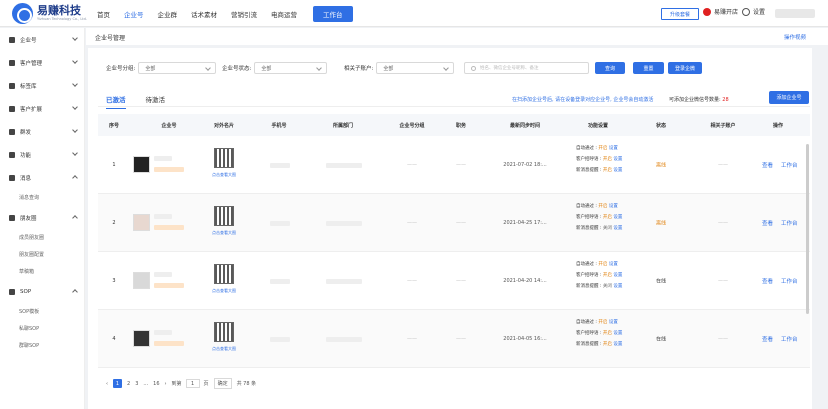 The height and width of the screenshot is (409, 828). I want to click on page-3: 3, so click(136, 384).